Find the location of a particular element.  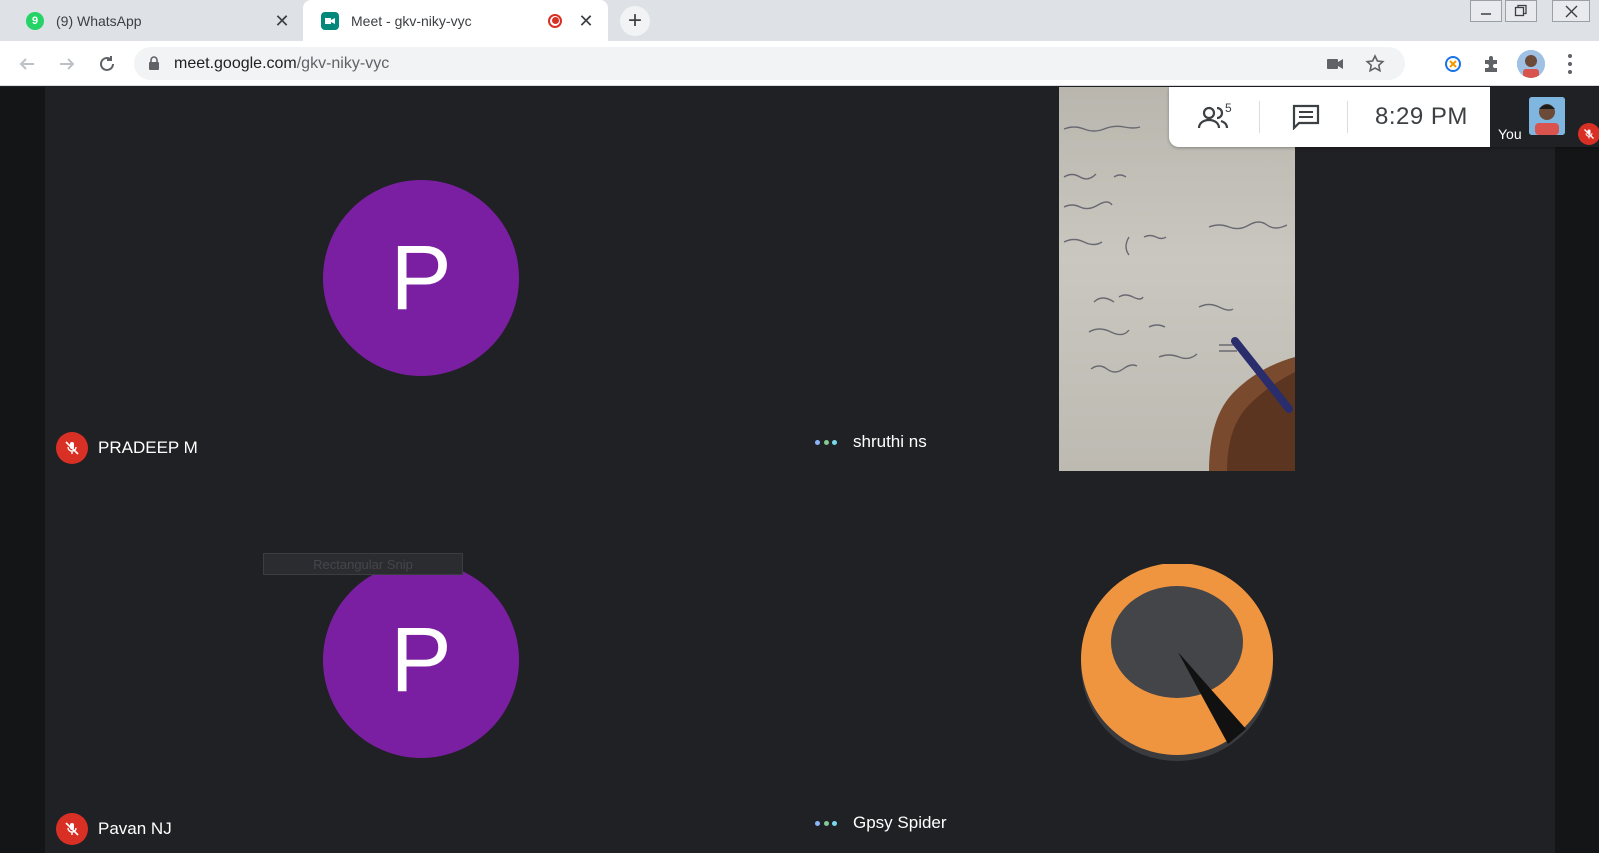

self-mic-off-icon is located at coordinates (1588, 134).